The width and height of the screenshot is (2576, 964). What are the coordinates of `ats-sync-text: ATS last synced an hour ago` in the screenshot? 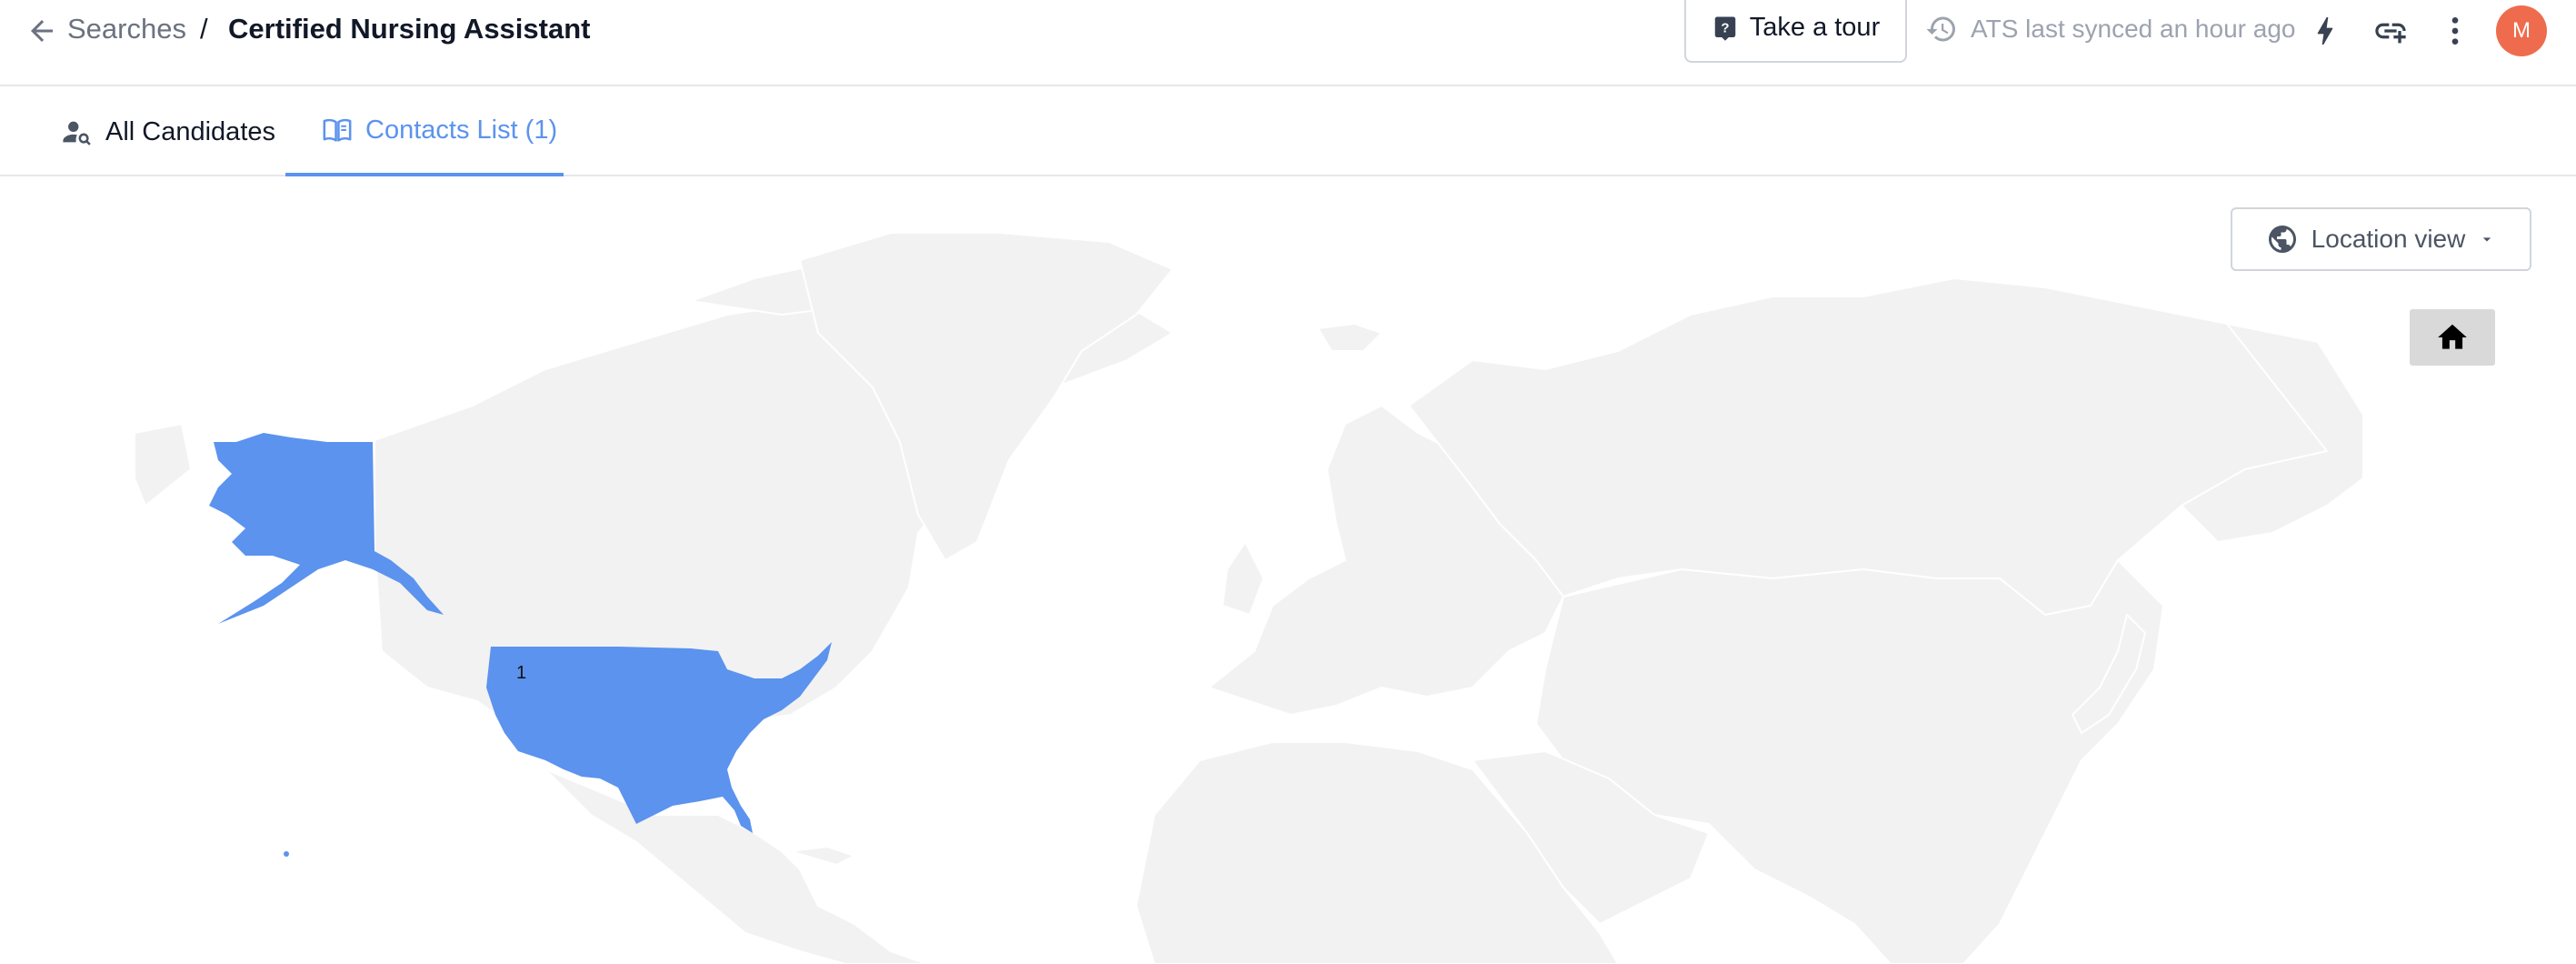 It's located at (2133, 29).